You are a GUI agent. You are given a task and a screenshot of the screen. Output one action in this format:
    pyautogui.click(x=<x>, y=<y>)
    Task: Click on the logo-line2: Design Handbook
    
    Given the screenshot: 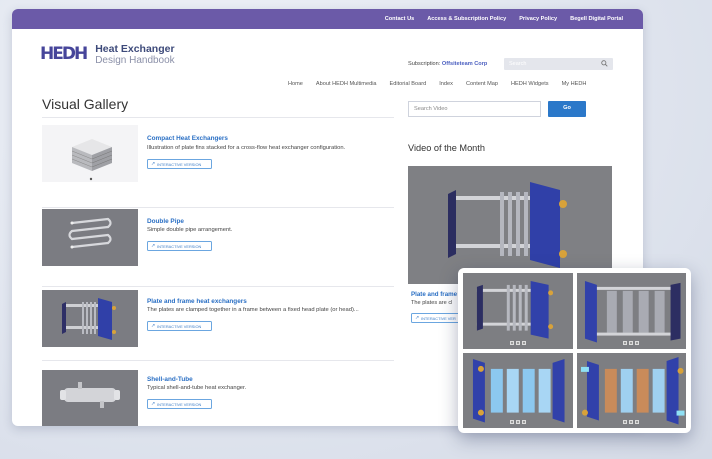 What is the action you would take?
    pyautogui.click(x=135, y=60)
    